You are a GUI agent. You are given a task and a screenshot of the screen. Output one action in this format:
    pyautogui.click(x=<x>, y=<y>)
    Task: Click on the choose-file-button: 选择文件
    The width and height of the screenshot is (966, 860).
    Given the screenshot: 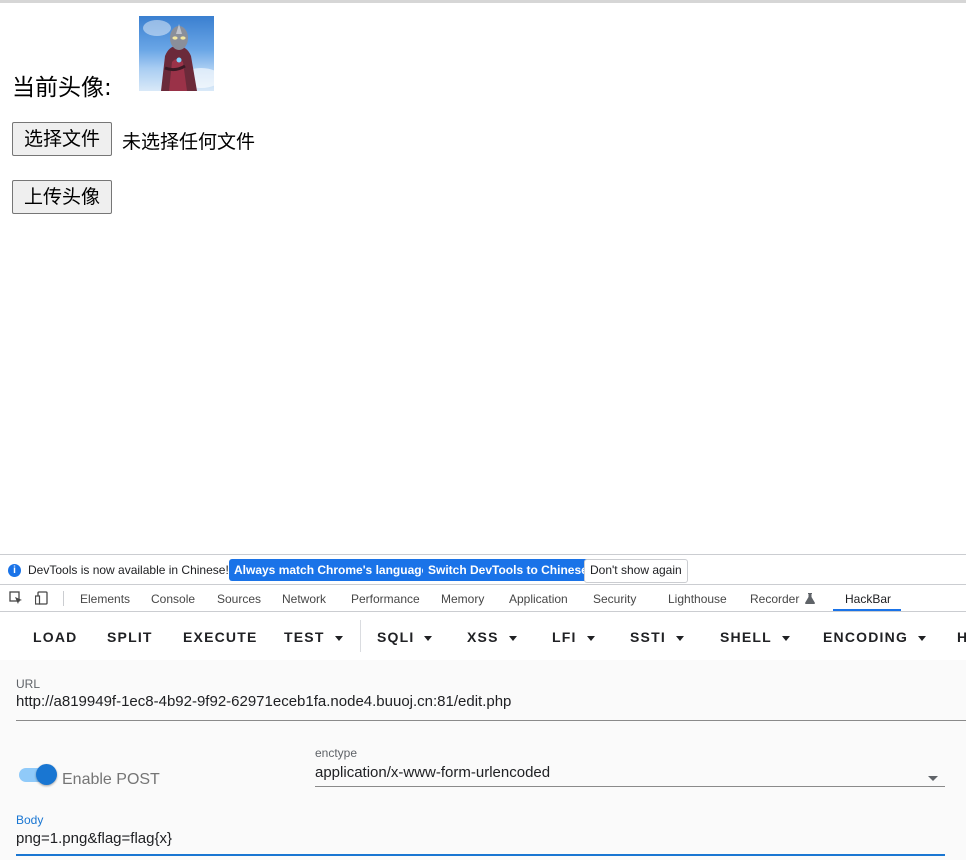 What is the action you would take?
    pyautogui.click(x=62, y=139)
    